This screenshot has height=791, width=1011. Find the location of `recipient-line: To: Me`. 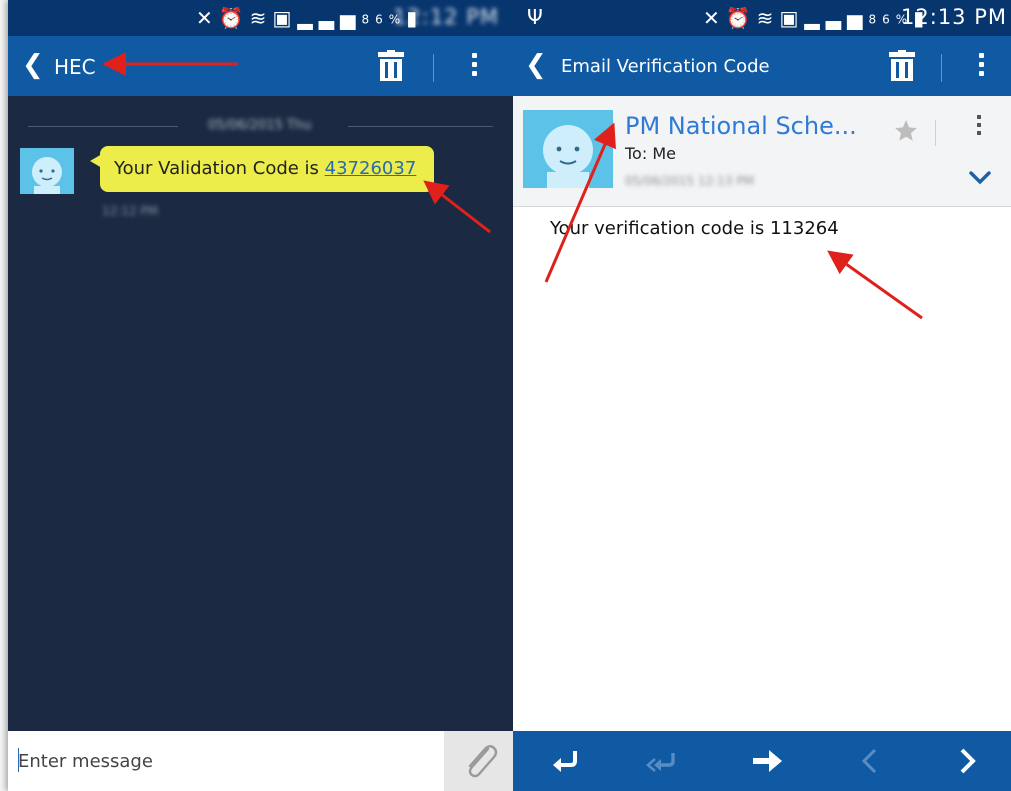

recipient-line: To: Me is located at coordinates (650, 153).